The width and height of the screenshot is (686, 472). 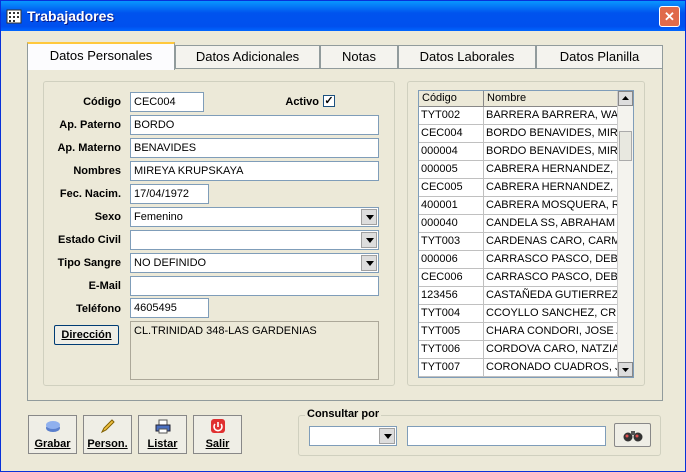 I want to click on tab-datos-planilla: Datos Planilla, so click(x=599, y=56).